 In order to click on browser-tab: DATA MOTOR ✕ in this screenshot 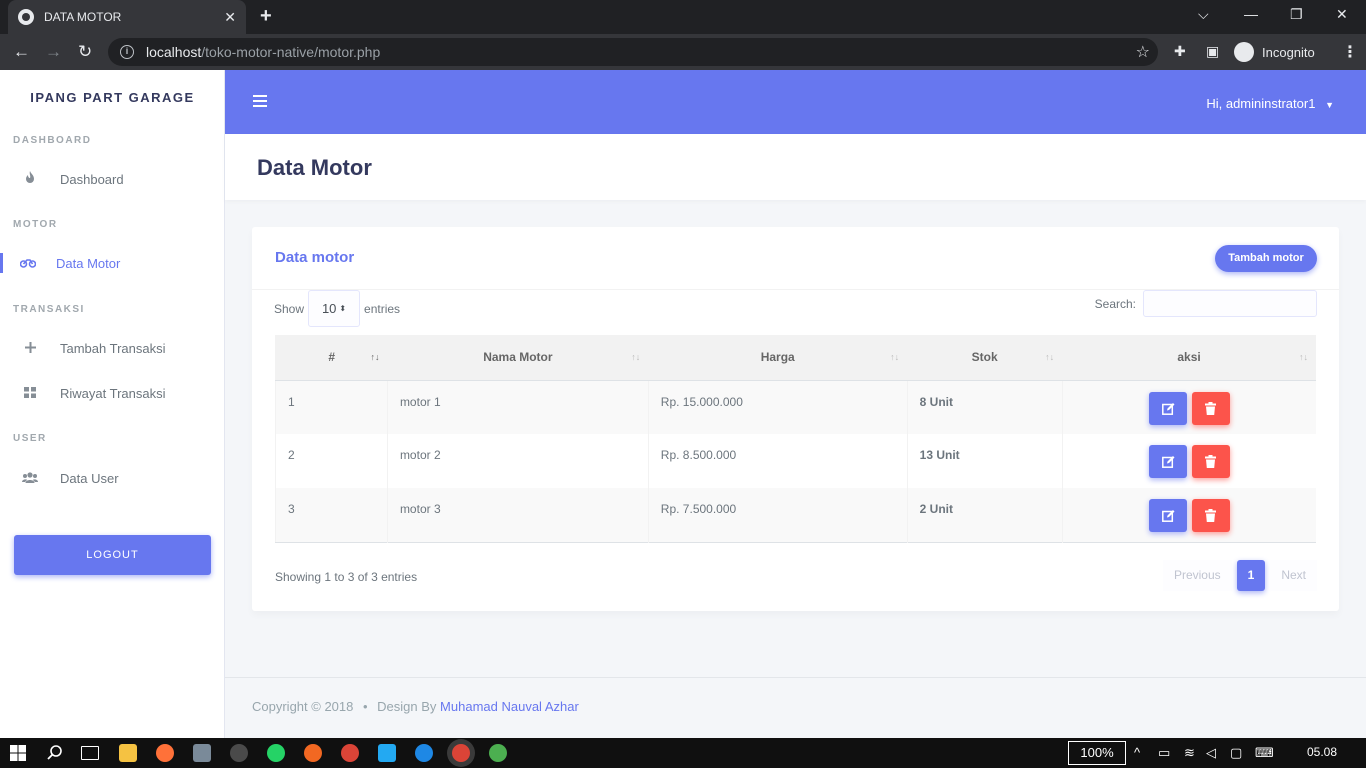, I will do `click(127, 17)`.